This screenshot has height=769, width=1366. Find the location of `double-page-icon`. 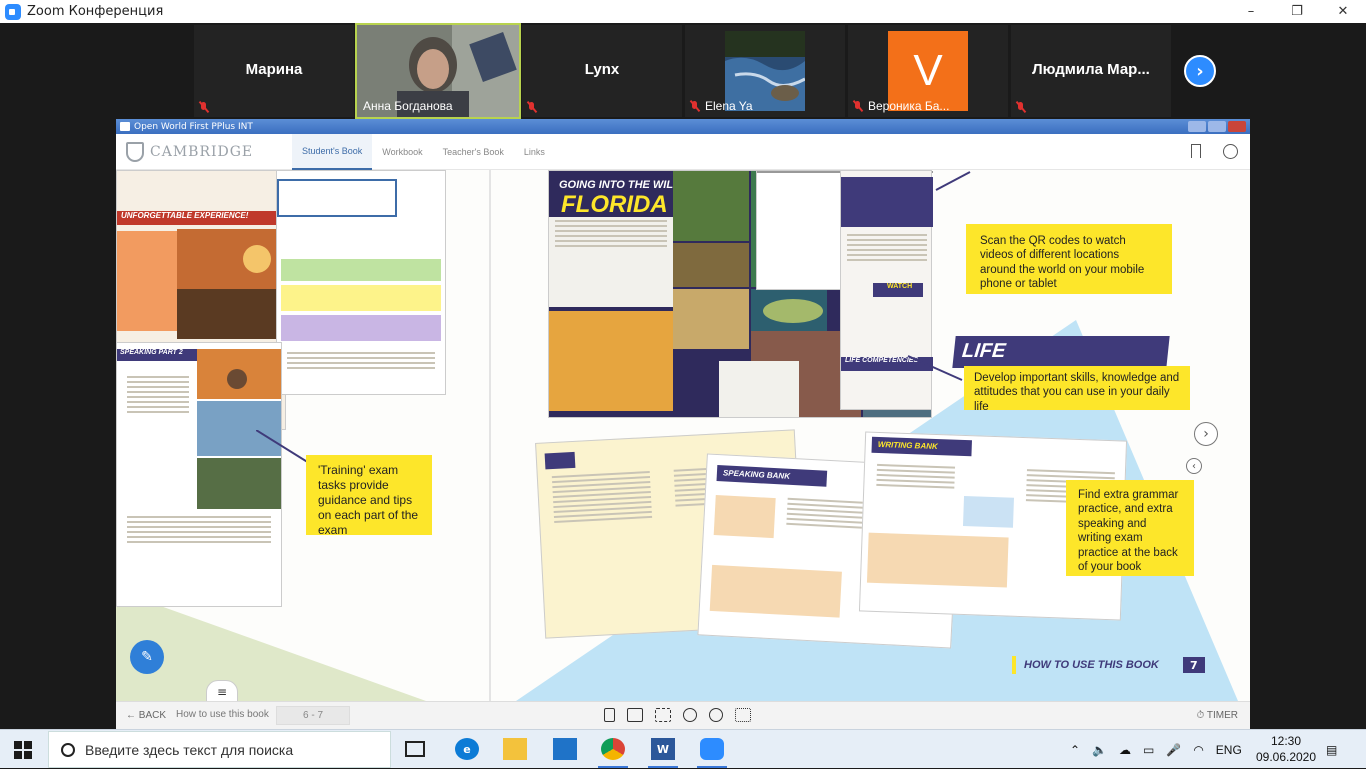

double-page-icon is located at coordinates (635, 715).